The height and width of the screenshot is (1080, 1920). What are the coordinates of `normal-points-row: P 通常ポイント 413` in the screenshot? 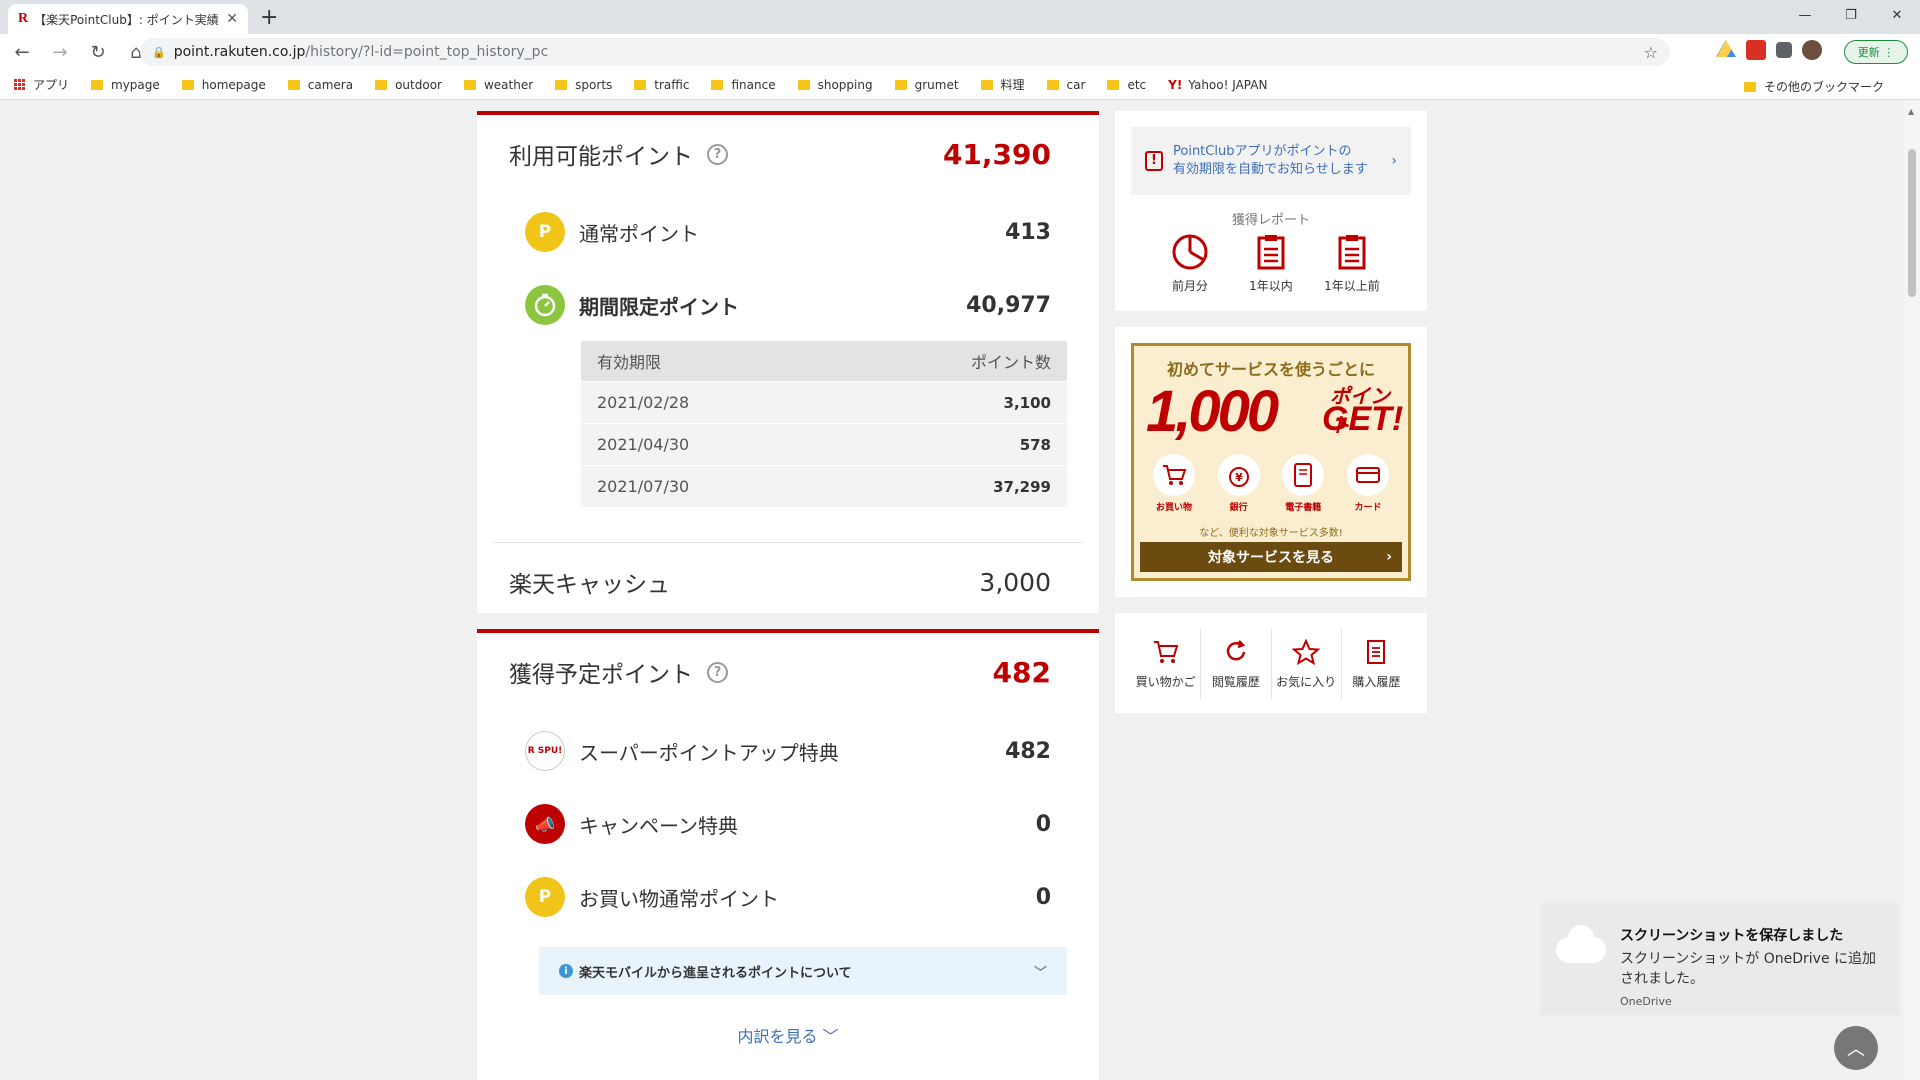 It's located at (788, 232).